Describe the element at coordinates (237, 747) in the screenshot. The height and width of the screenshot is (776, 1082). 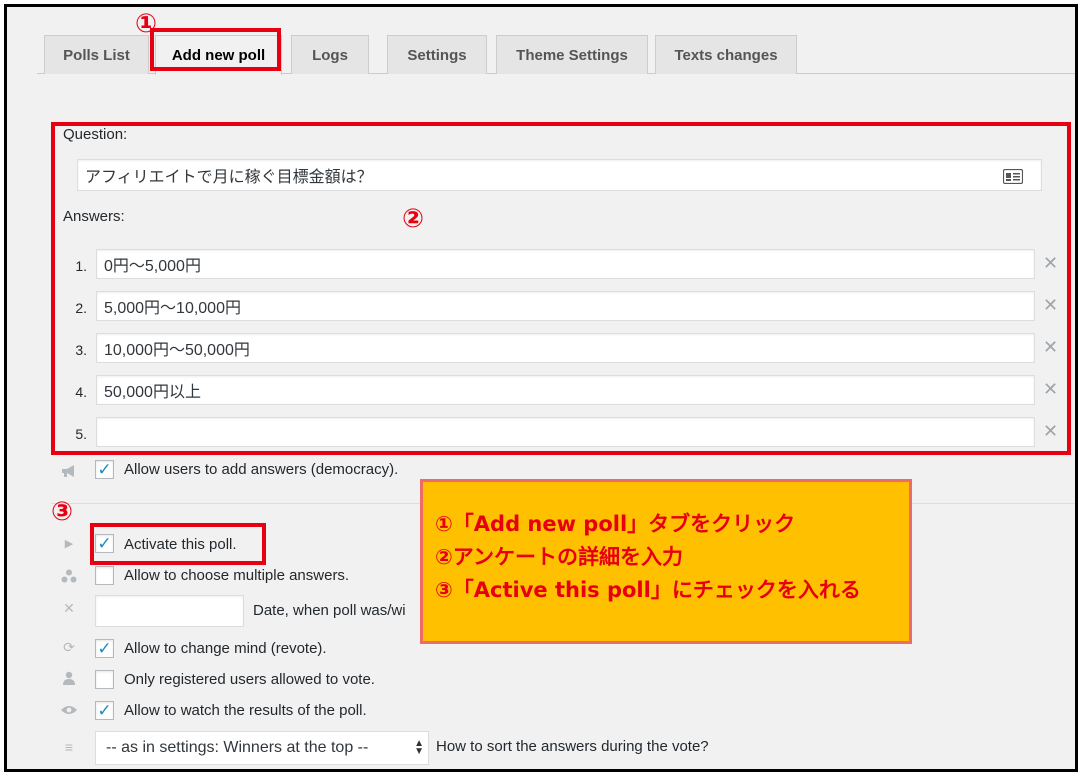
I see `sort-order-selected: -- as in settings: Winners at the top --` at that location.